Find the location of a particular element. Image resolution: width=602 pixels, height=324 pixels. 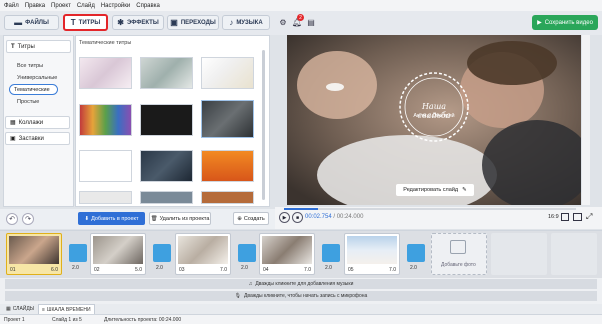

collage-icon: ▦ is located at coordinates (13, 123).